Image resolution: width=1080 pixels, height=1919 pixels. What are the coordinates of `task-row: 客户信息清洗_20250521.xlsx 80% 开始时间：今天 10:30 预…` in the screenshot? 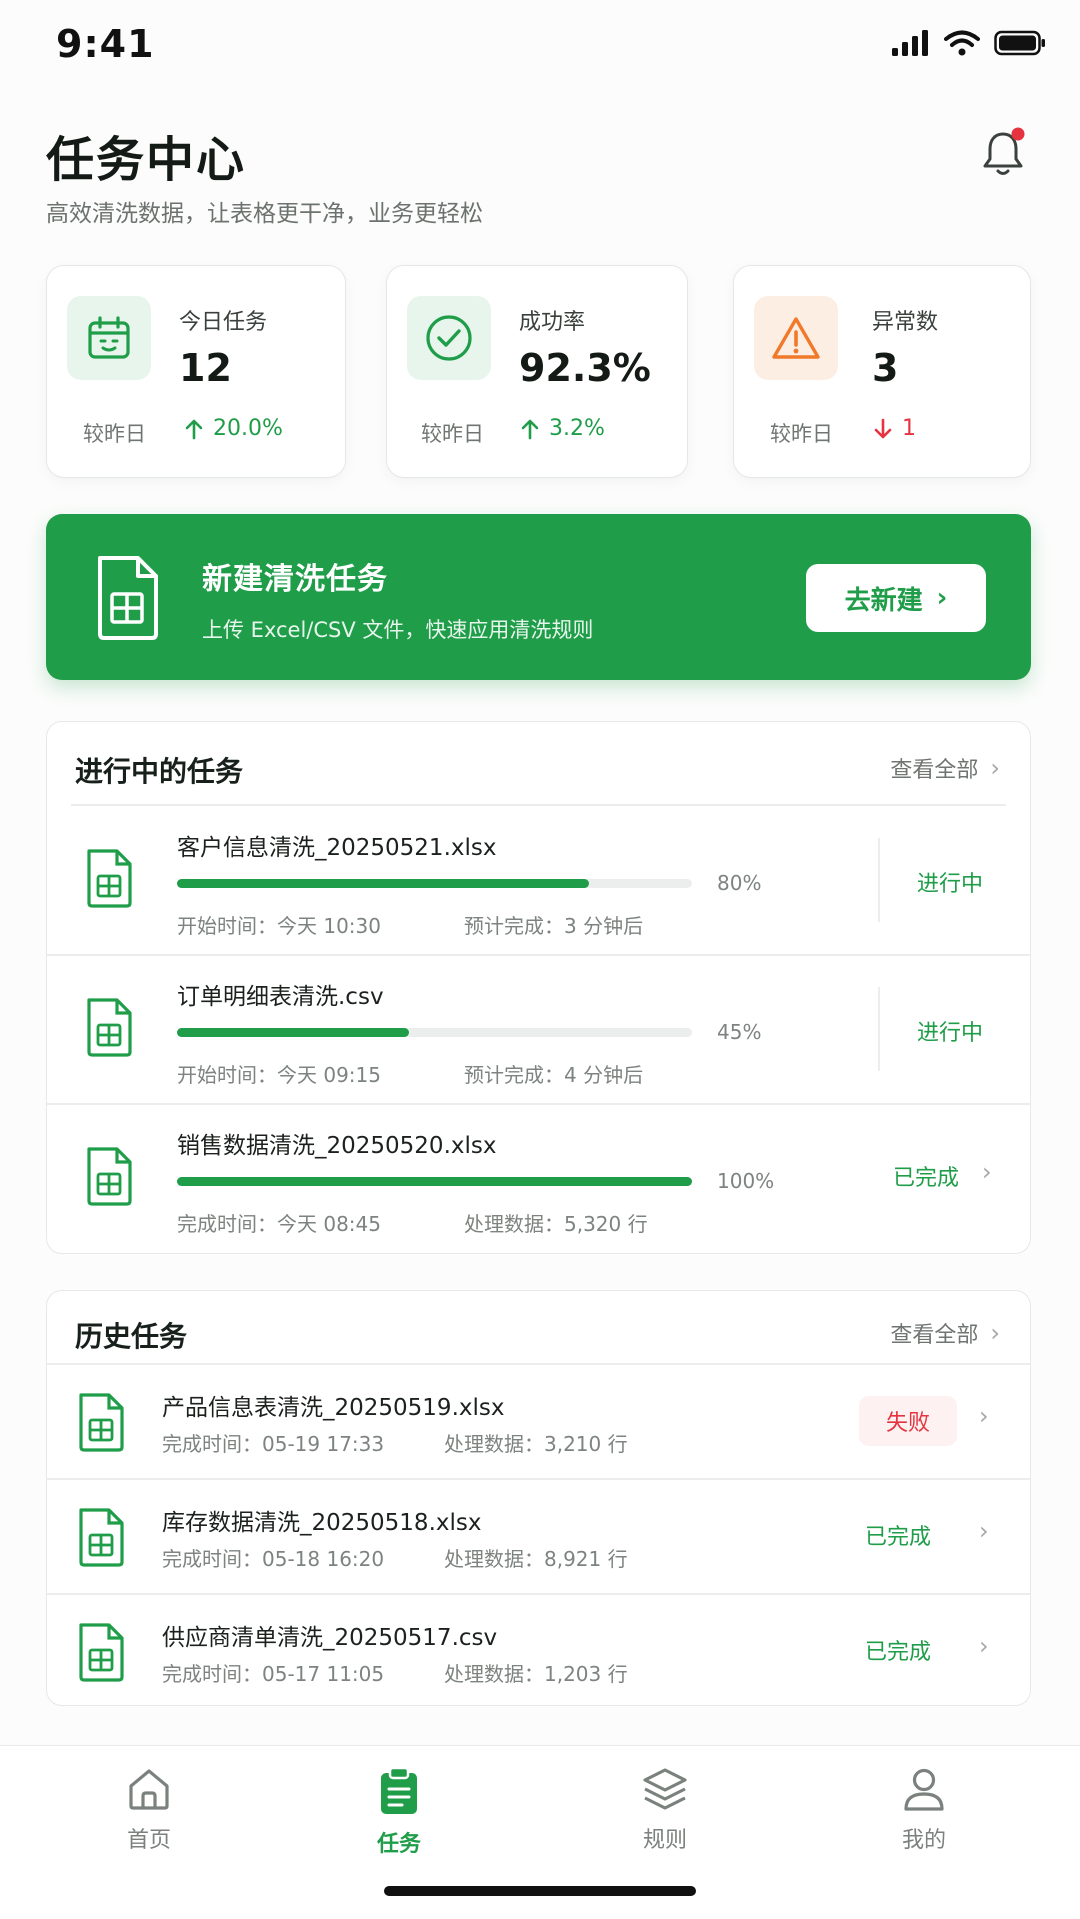 It's located at (539, 880).